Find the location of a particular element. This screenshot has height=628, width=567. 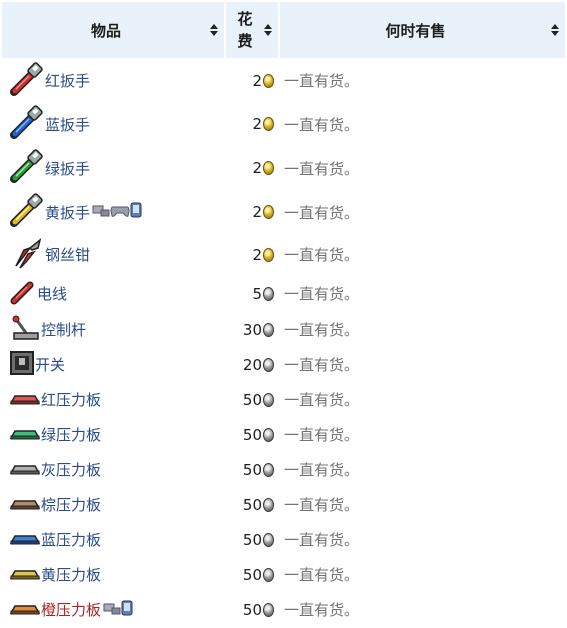

column-header-when: 何时有售 is located at coordinates (422, 30).